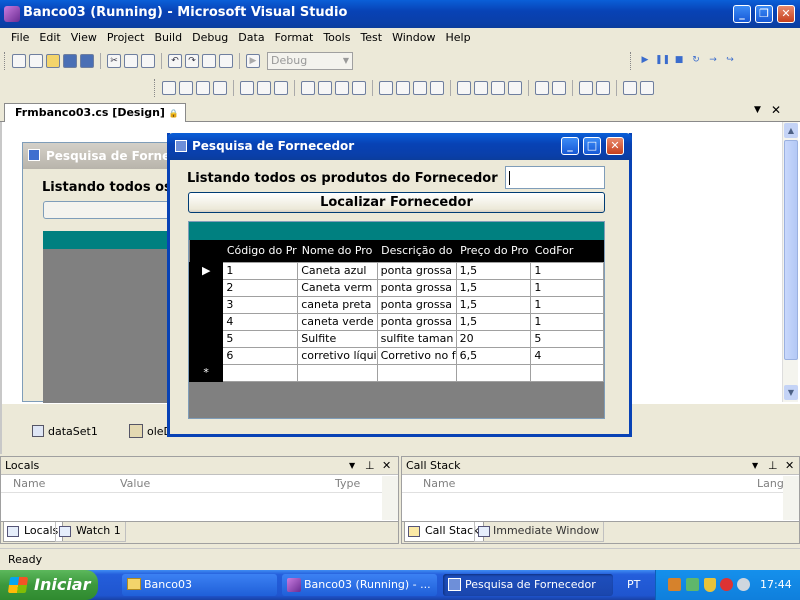 The width and height of the screenshot is (800, 600). Describe the element at coordinates (371, 38) in the screenshot. I see `menu-test: Test` at that location.